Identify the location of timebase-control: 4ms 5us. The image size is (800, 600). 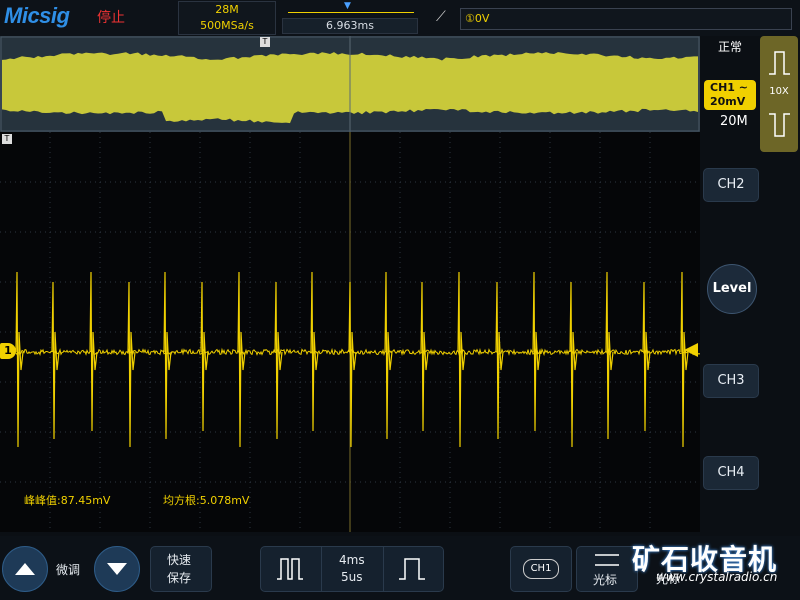
(352, 569).